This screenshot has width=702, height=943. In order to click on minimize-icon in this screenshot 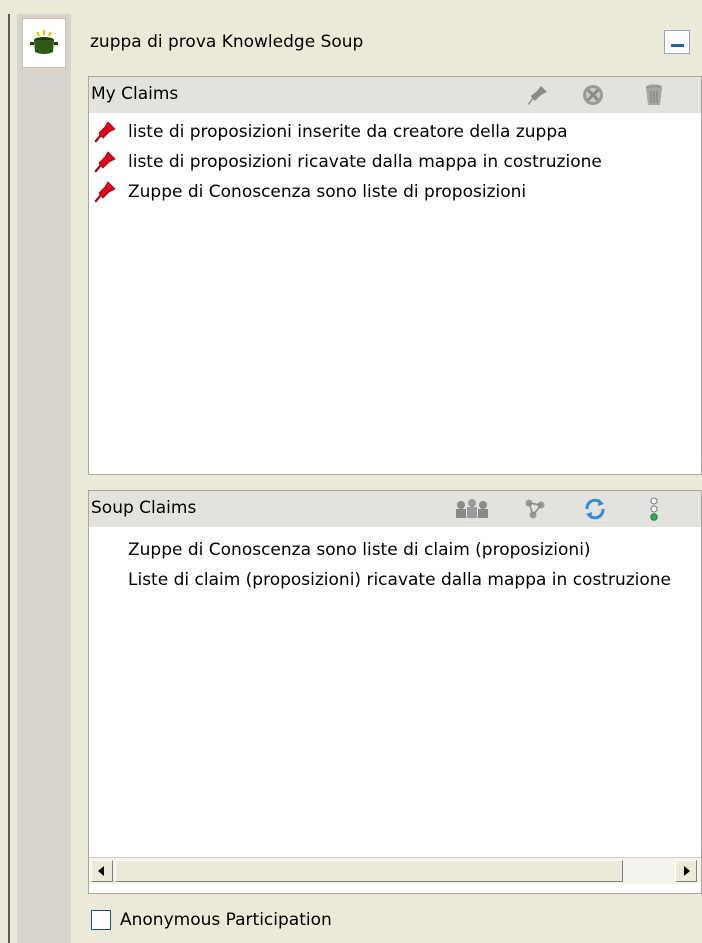, I will do `click(677, 42)`.